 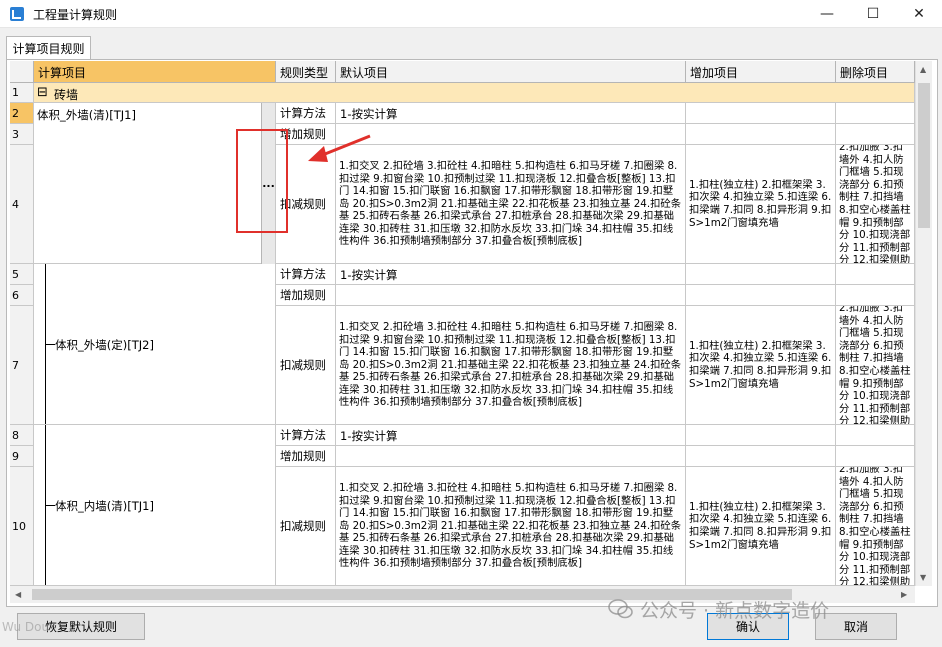 I want to click on row-number: 1, so click(x=22, y=93).